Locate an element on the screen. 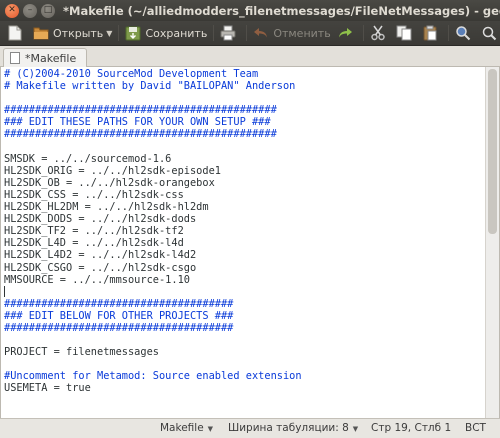 This screenshot has height=438, width=500. editor-line: MMSOURCE = ../../mmsource-1.10 is located at coordinates (243, 280).